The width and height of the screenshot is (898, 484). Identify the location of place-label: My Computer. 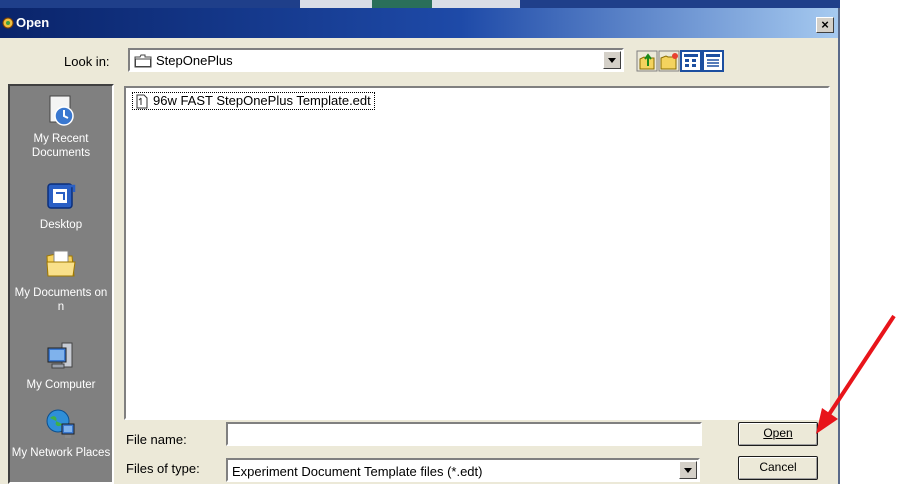
(61, 385).